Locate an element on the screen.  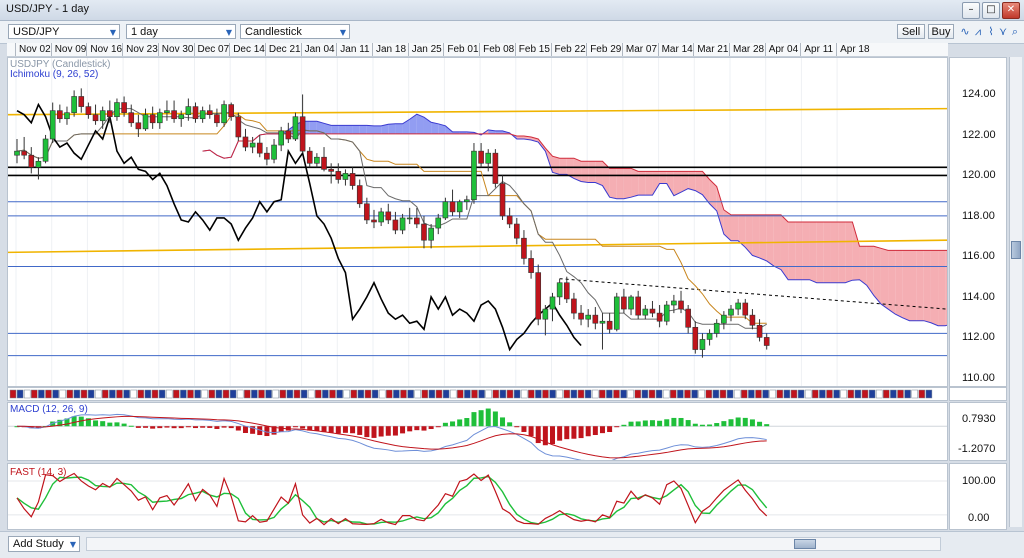
instrument-select: USD/JPY ▼ is located at coordinates (64, 31).